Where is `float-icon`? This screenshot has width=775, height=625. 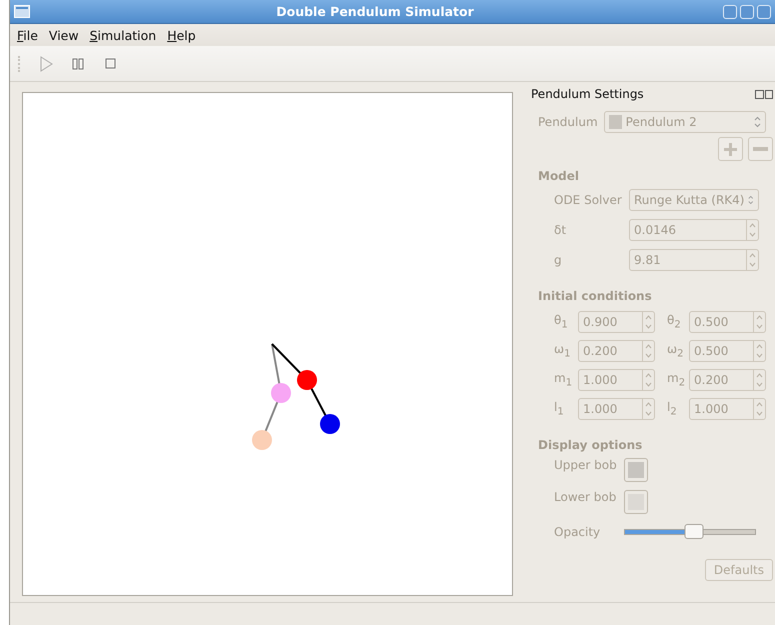 float-icon is located at coordinates (764, 94).